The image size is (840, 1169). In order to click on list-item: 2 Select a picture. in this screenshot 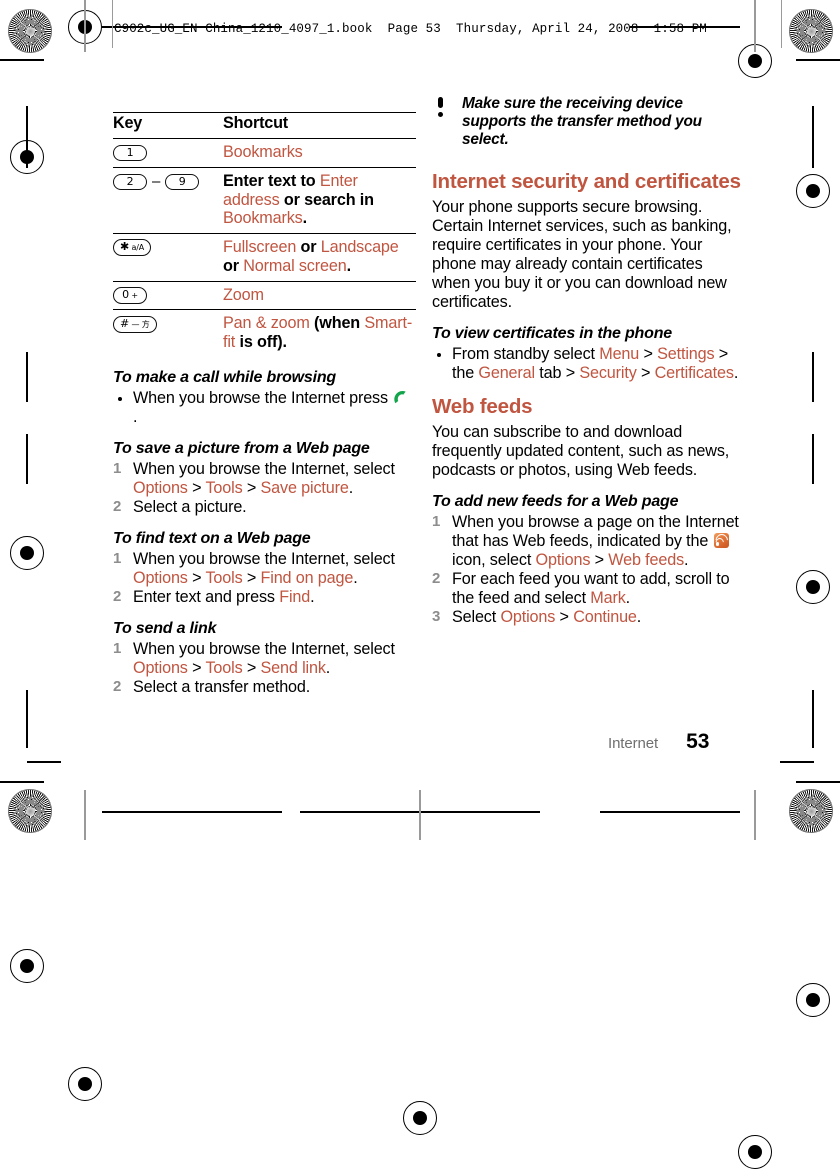, I will do `click(264, 507)`.